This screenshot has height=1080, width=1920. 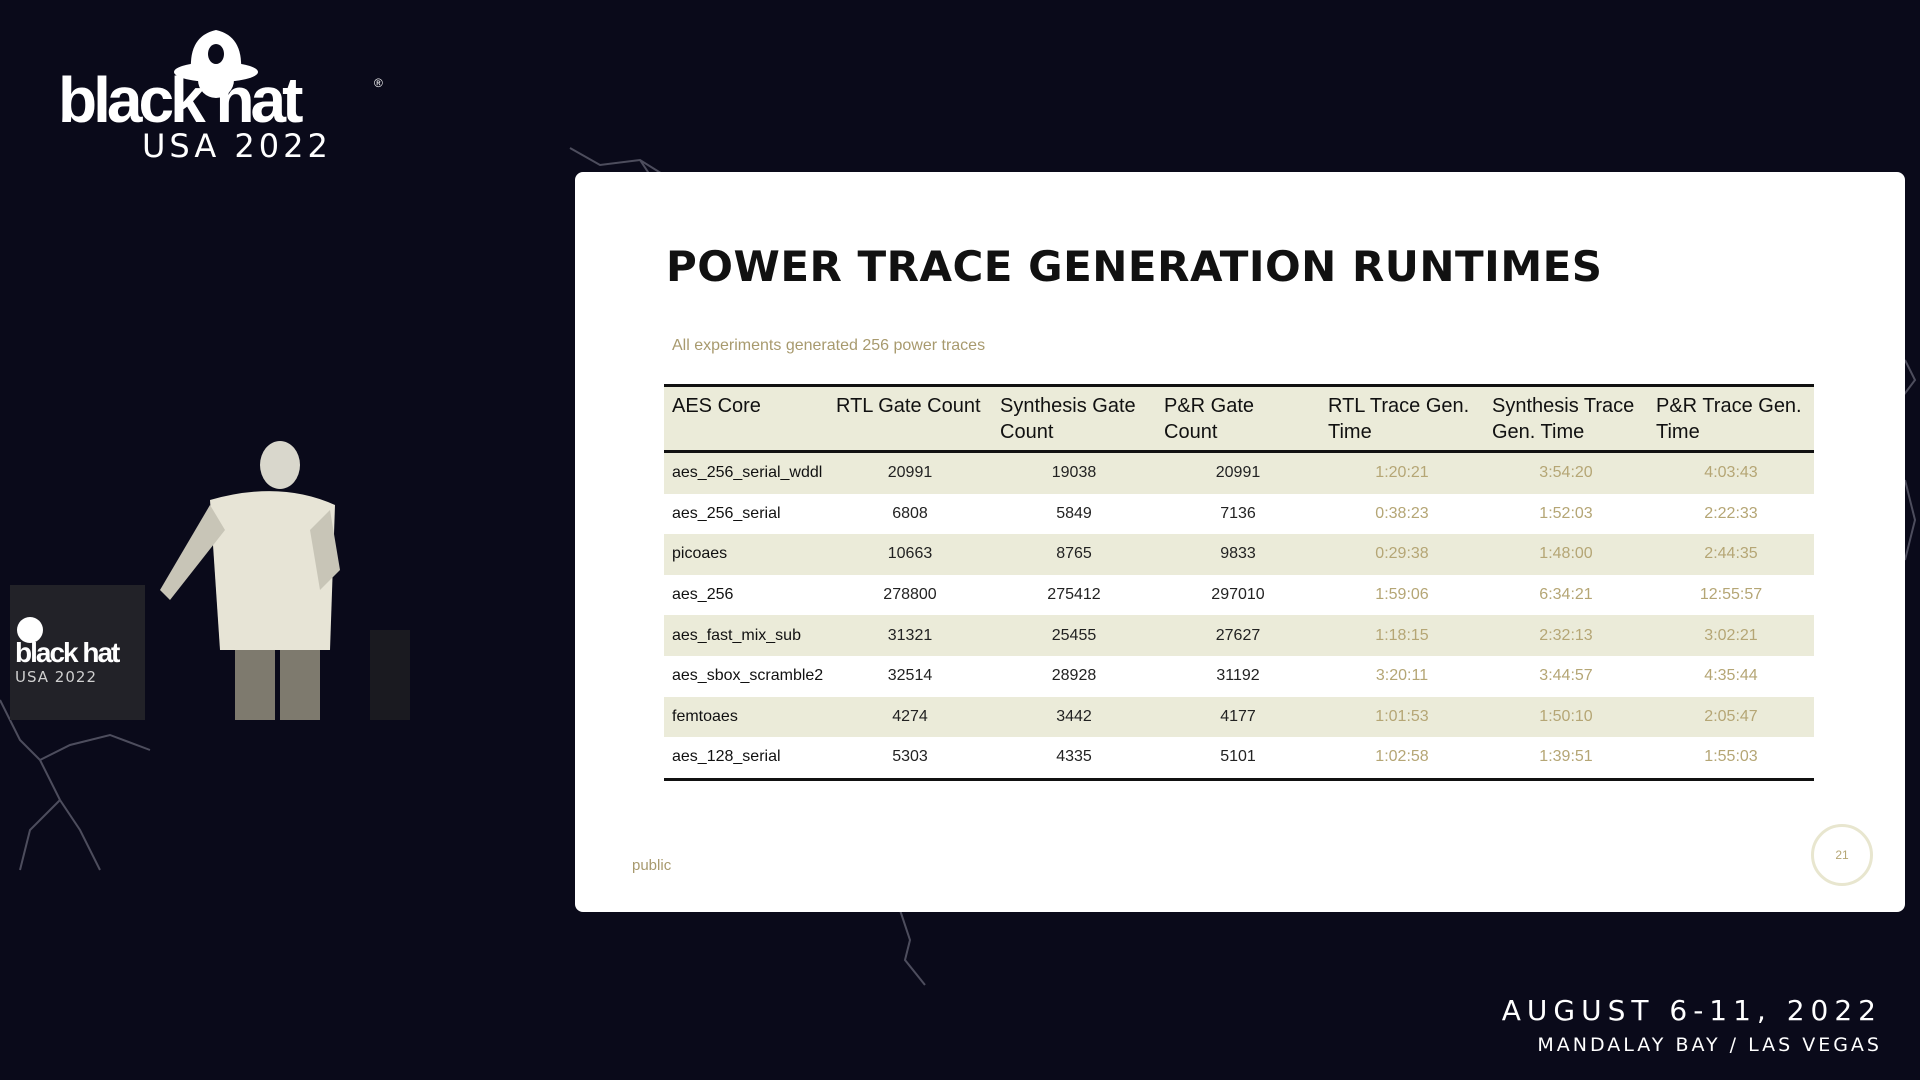 What do you see at coordinates (1731, 676) in the screenshot?
I see `cell-pr-time: 4:35:44` at bounding box center [1731, 676].